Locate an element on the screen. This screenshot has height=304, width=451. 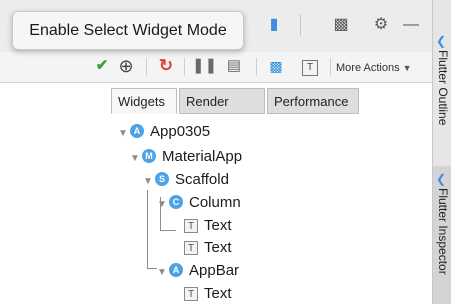
tree-item-appbar: ▼ A AppBar is located at coordinates (197, 271).